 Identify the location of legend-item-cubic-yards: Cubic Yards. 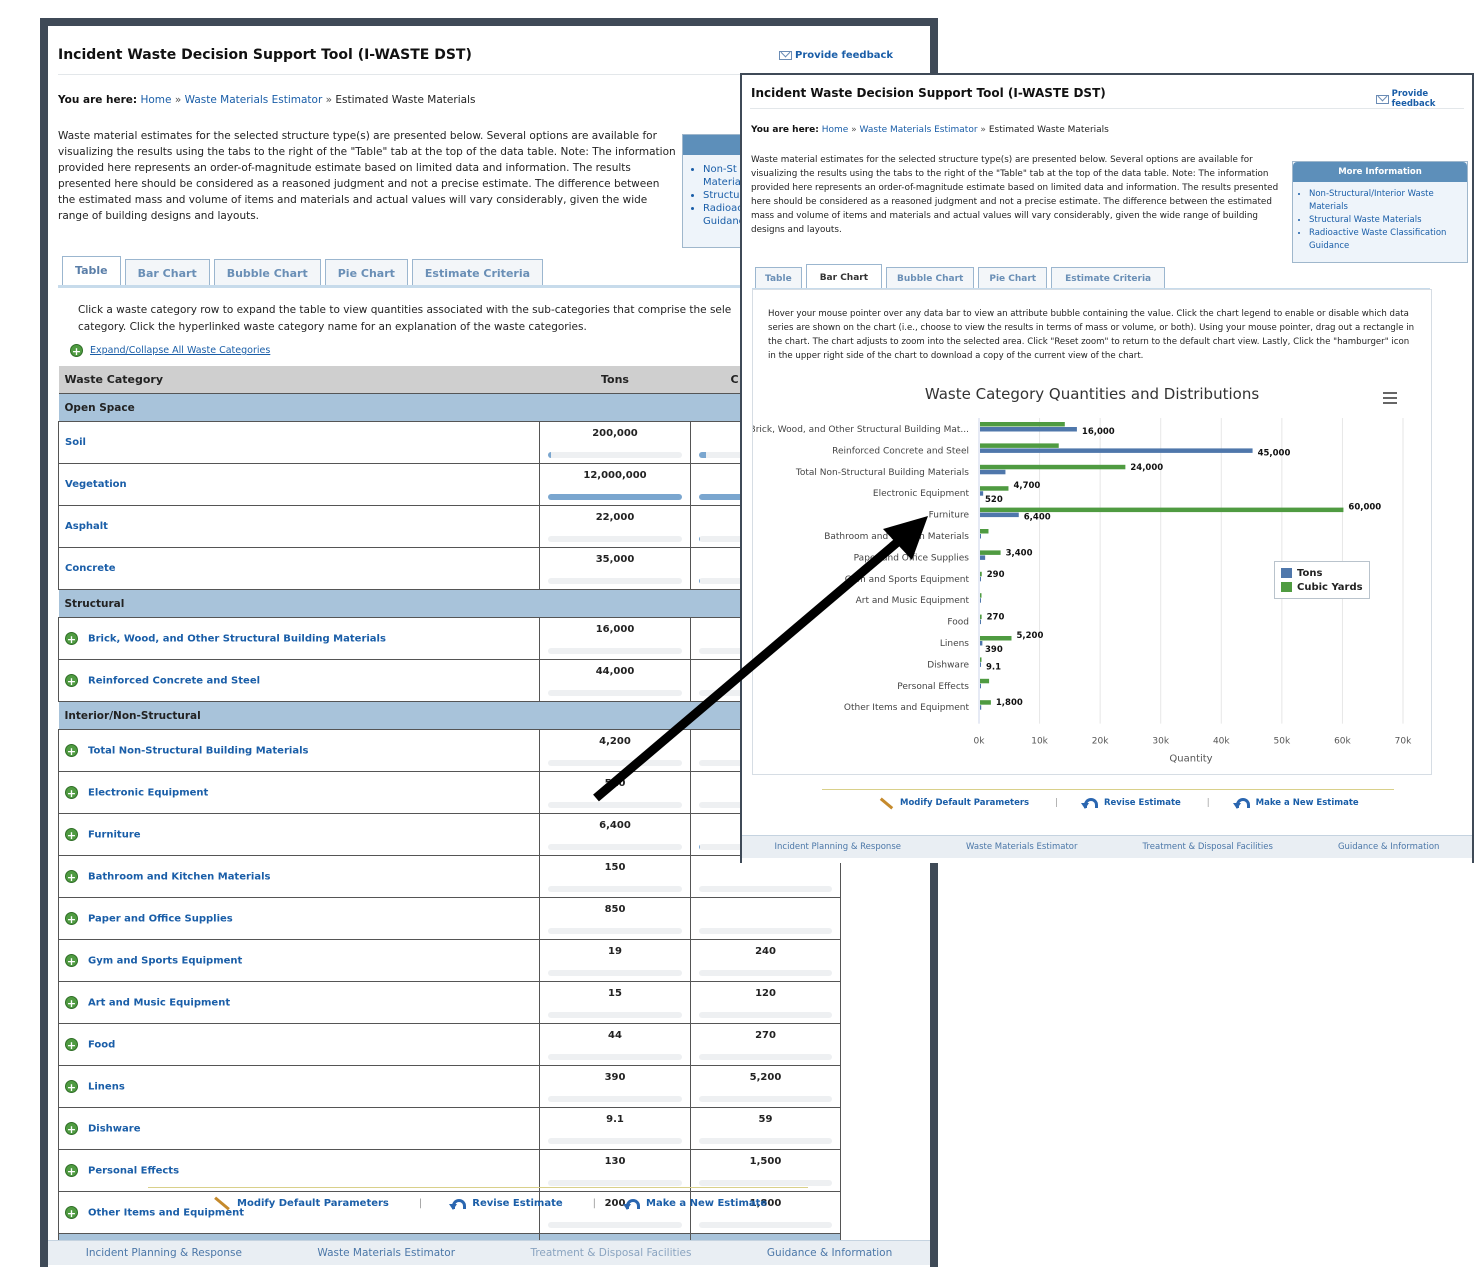
(1322, 587).